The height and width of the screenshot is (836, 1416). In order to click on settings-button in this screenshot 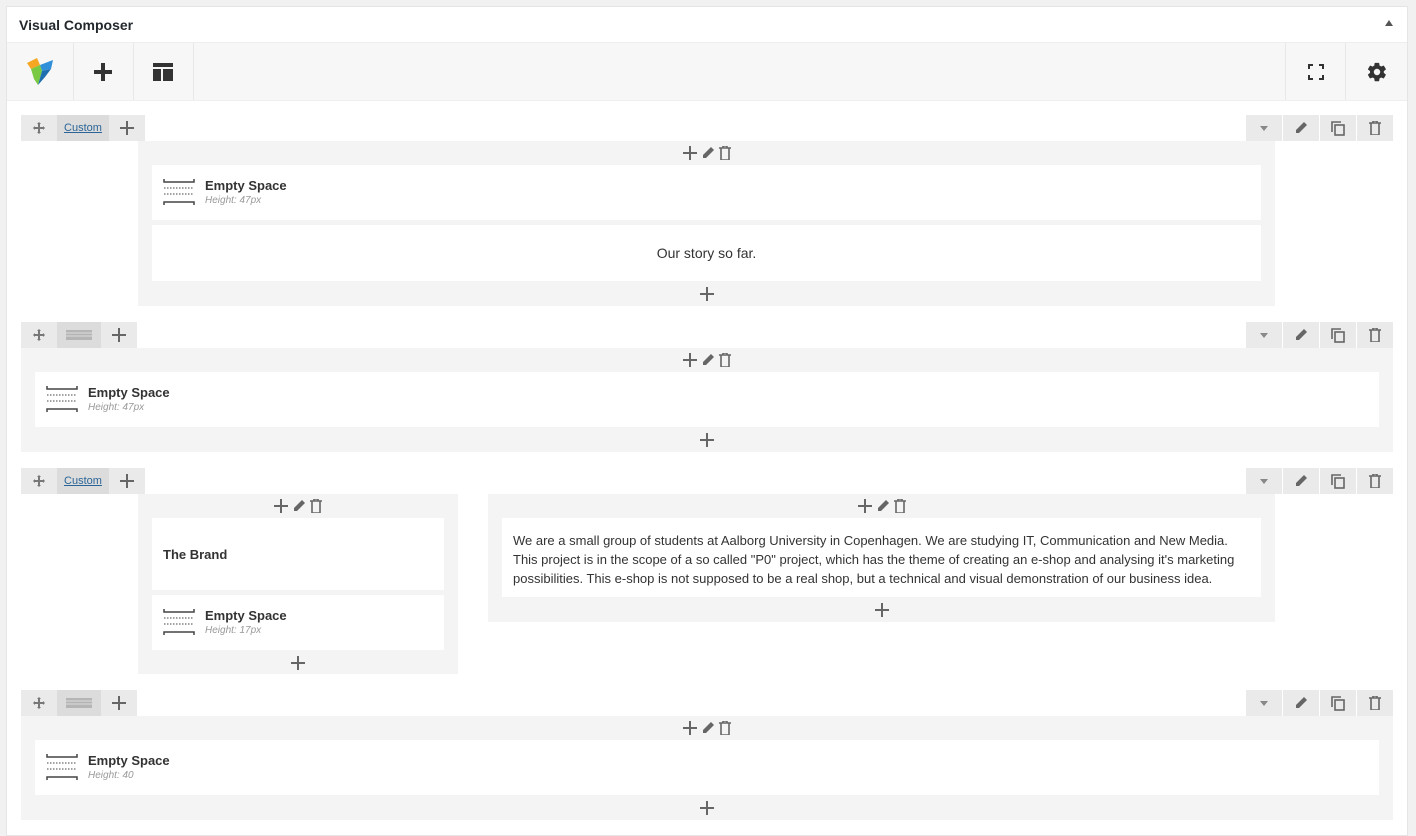, I will do `click(1376, 71)`.